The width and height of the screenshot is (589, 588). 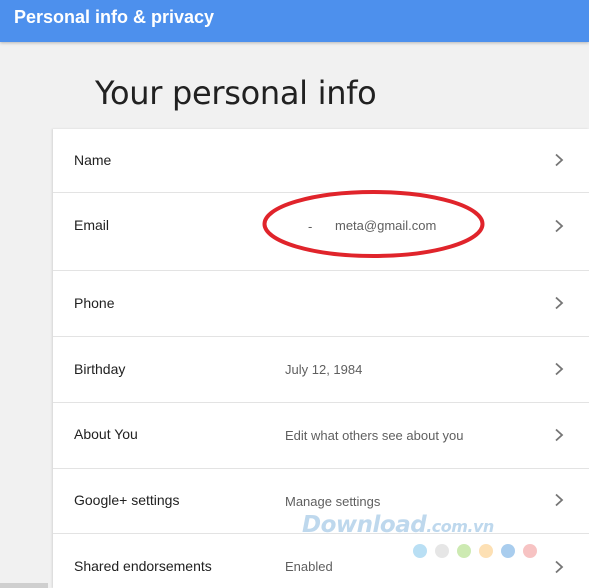 I want to click on birthday-value: July 12, 1984, so click(x=324, y=369).